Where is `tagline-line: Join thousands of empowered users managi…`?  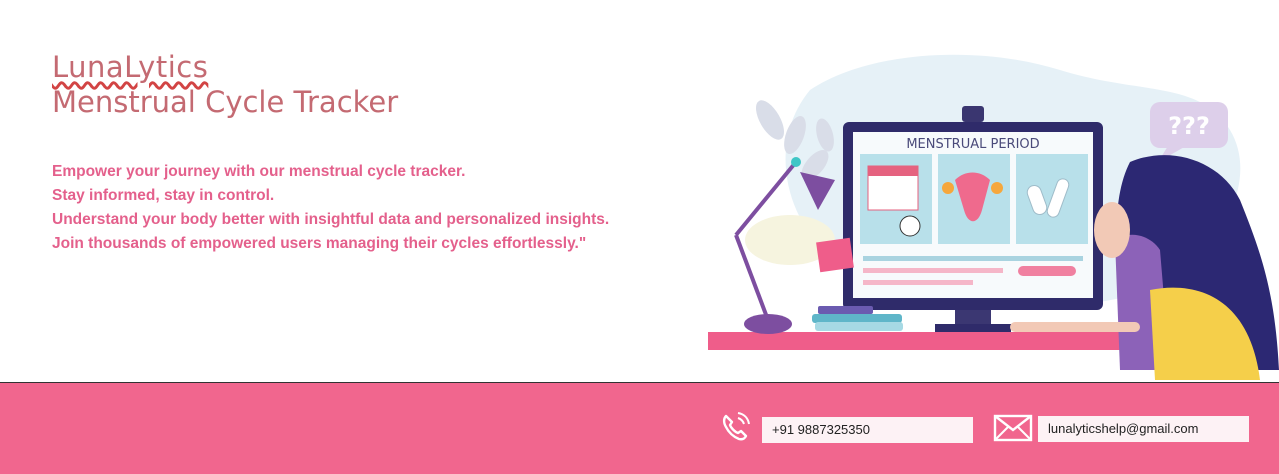
tagline-line: Join thousands of empowered users managi… is located at coordinates (319, 243).